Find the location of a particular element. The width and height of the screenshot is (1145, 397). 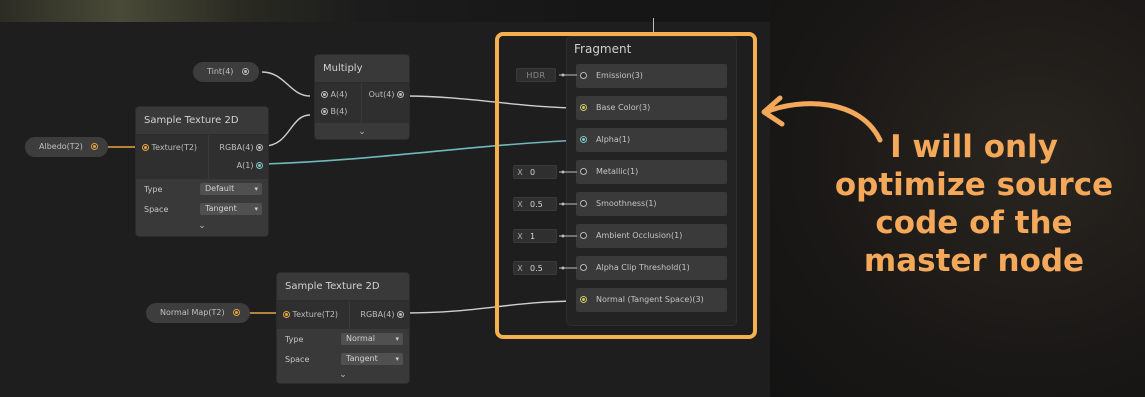

sample2-output-rgba-label: RGBA(4) is located at coordinates (377, 314).